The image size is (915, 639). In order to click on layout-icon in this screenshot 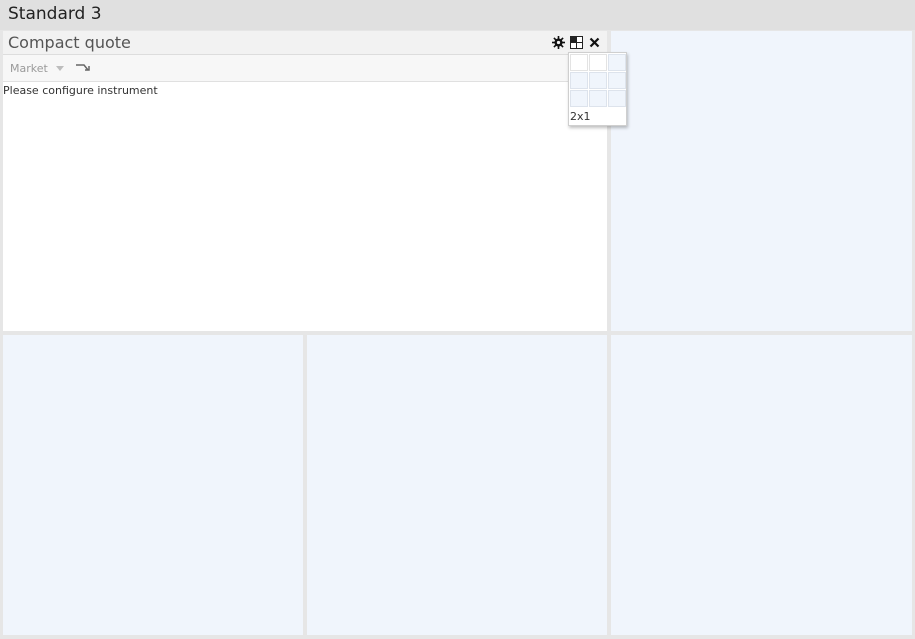, I will do `click(576, 42)`.